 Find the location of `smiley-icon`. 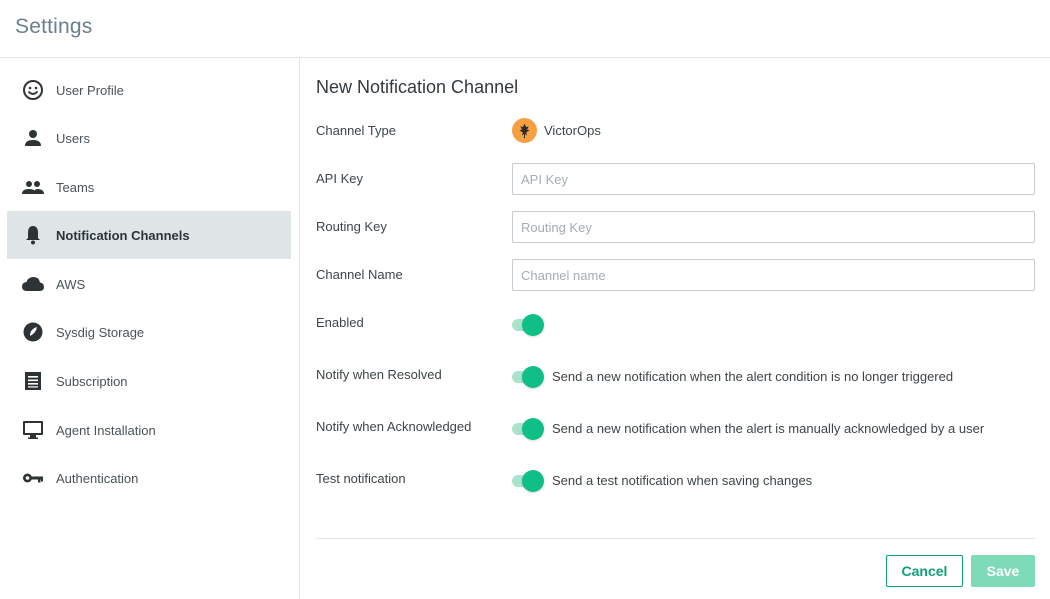

smiley-icon is located at coordinates (33, 90).